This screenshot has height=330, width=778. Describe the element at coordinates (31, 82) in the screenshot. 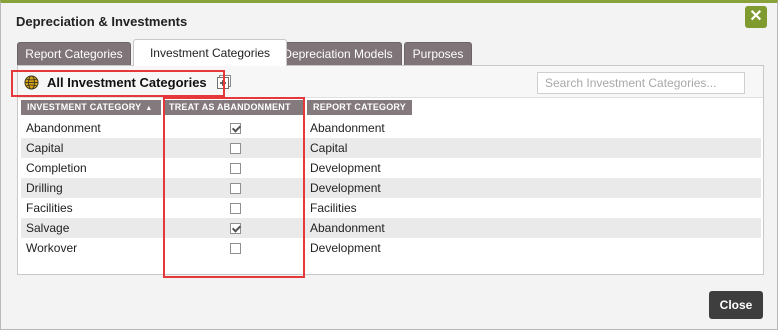

I see `globe-icon` at that location.